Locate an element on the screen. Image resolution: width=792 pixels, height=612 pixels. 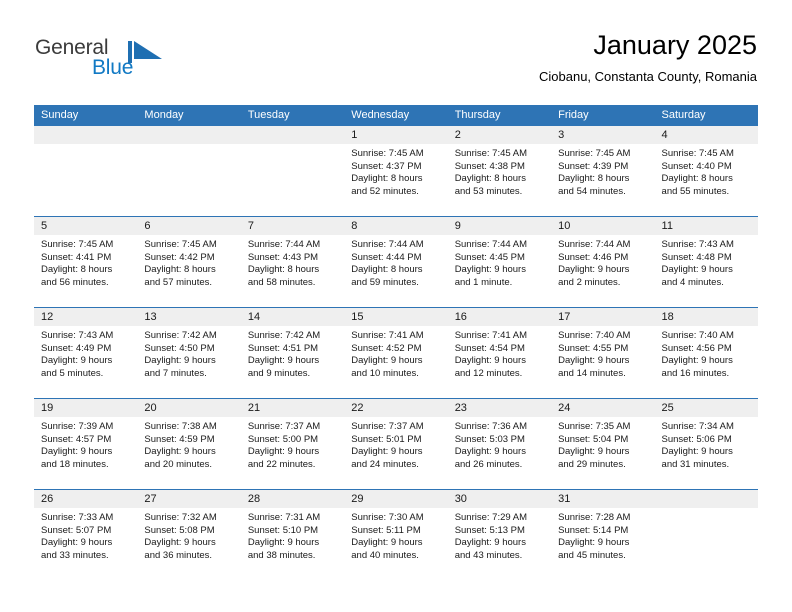
day-detail-line: Sunset: 4:46 PM is located at coordinates (593, 257).